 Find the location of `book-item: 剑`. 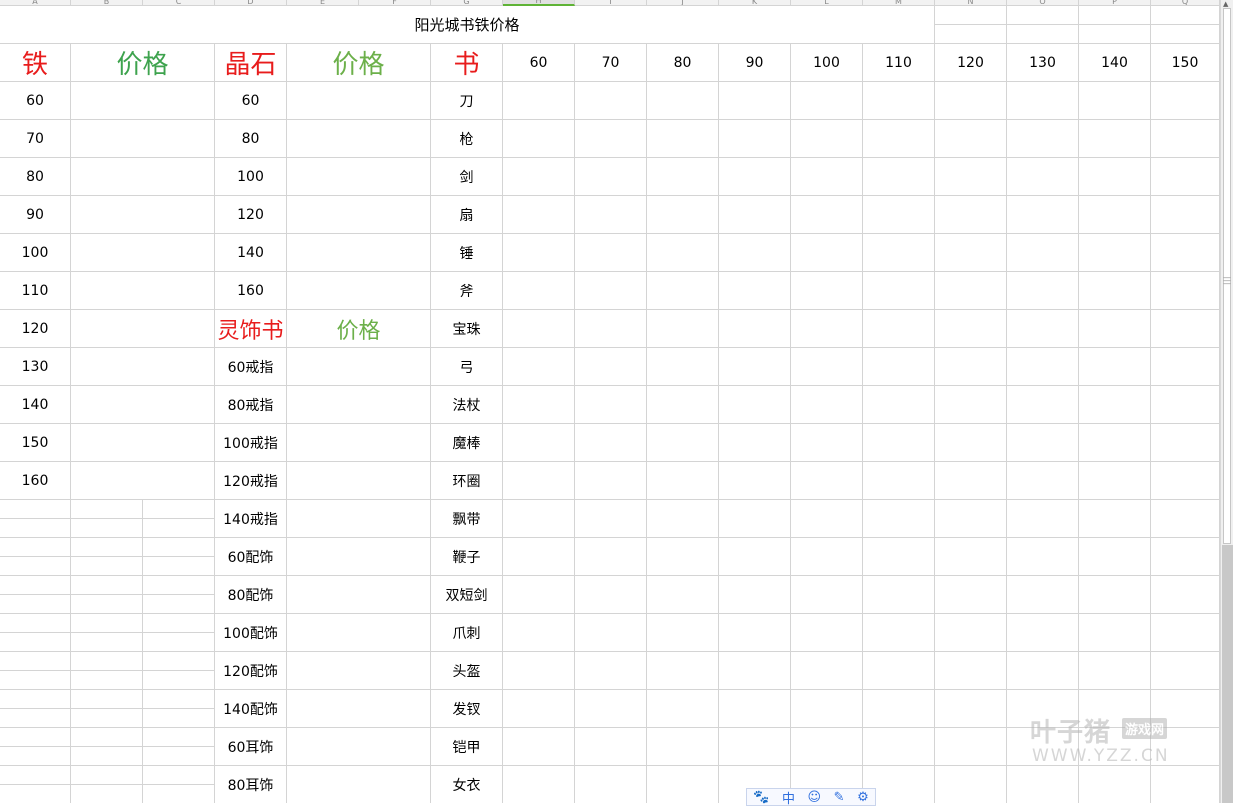

book-item: 剑 is located at coordinates (467, 177).